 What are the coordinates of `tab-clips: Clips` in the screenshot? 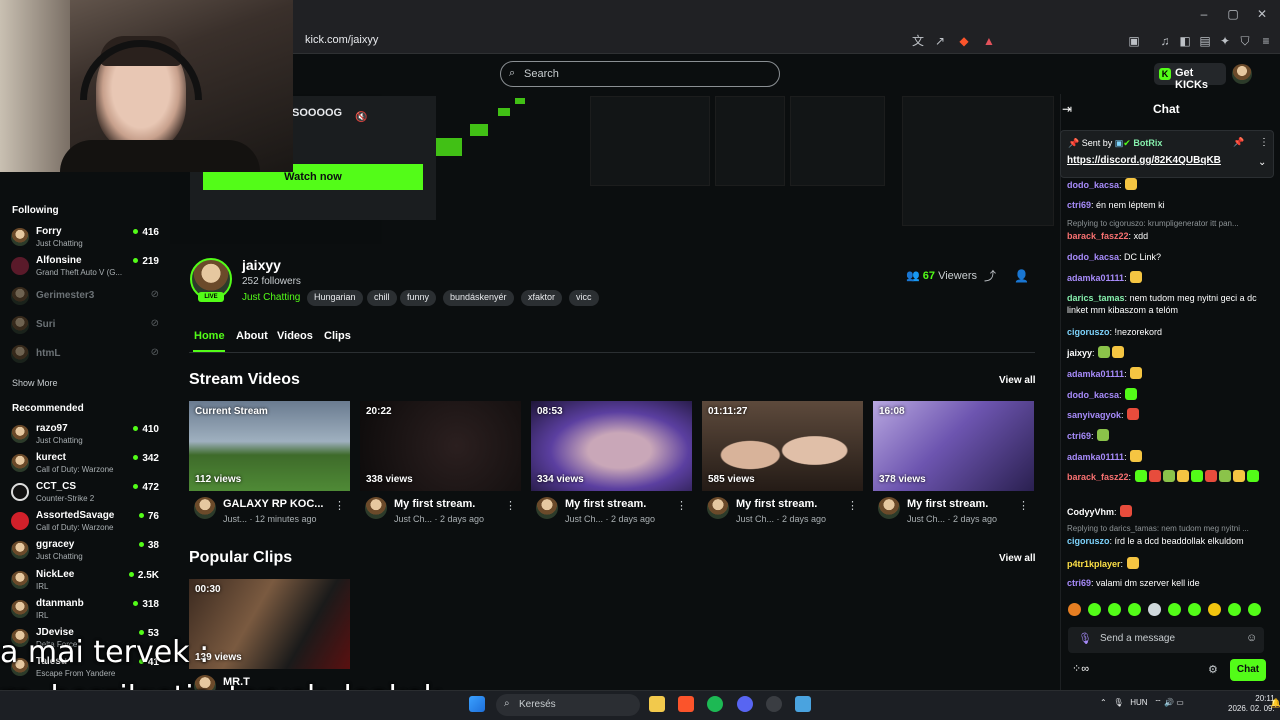 It's located at (337, 336).